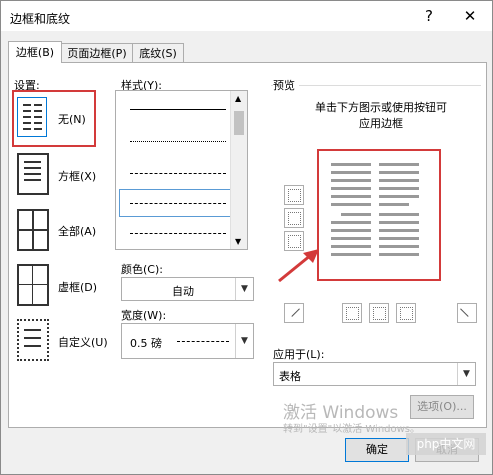  What do you see at coordinates (238, 170) in the screenshot?
I see `style-scrollbar: ▲ ▼` at bounding box center [238, 170].